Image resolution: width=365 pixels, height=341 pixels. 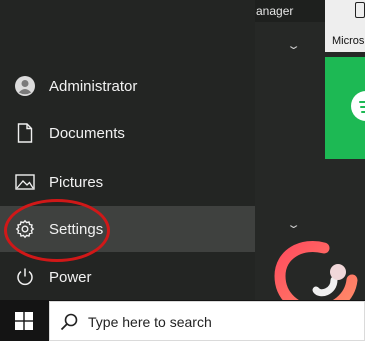 I want to click on sidebar-item-label: Documents, so click(x=87, y=133).